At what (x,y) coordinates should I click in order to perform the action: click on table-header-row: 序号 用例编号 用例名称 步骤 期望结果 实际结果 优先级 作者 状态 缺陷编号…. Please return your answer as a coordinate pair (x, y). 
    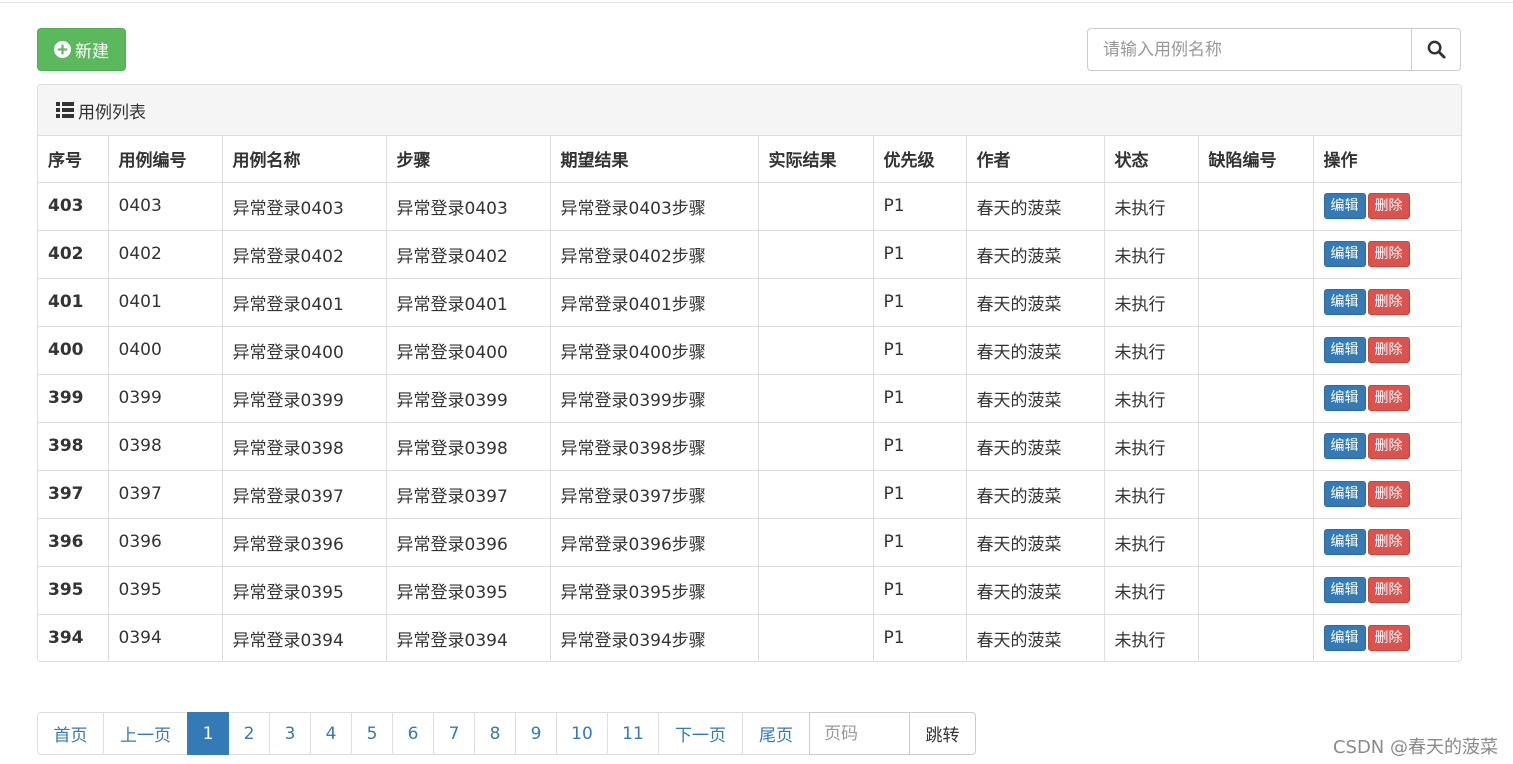
    Looking at the image, I should click on (749, 159).